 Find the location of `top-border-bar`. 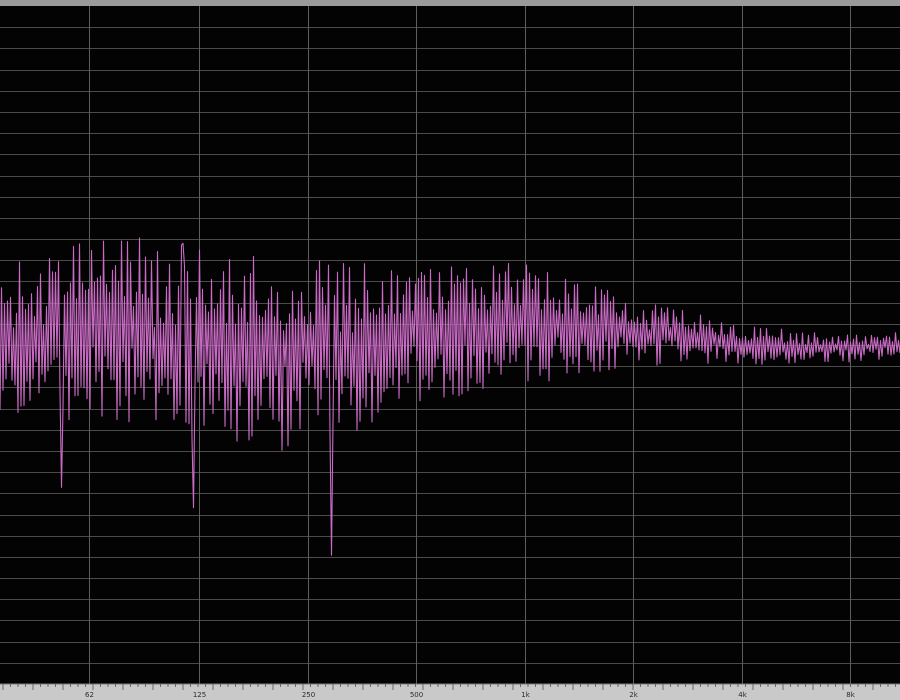

top-border-bar is located at coordinates (450, 3).